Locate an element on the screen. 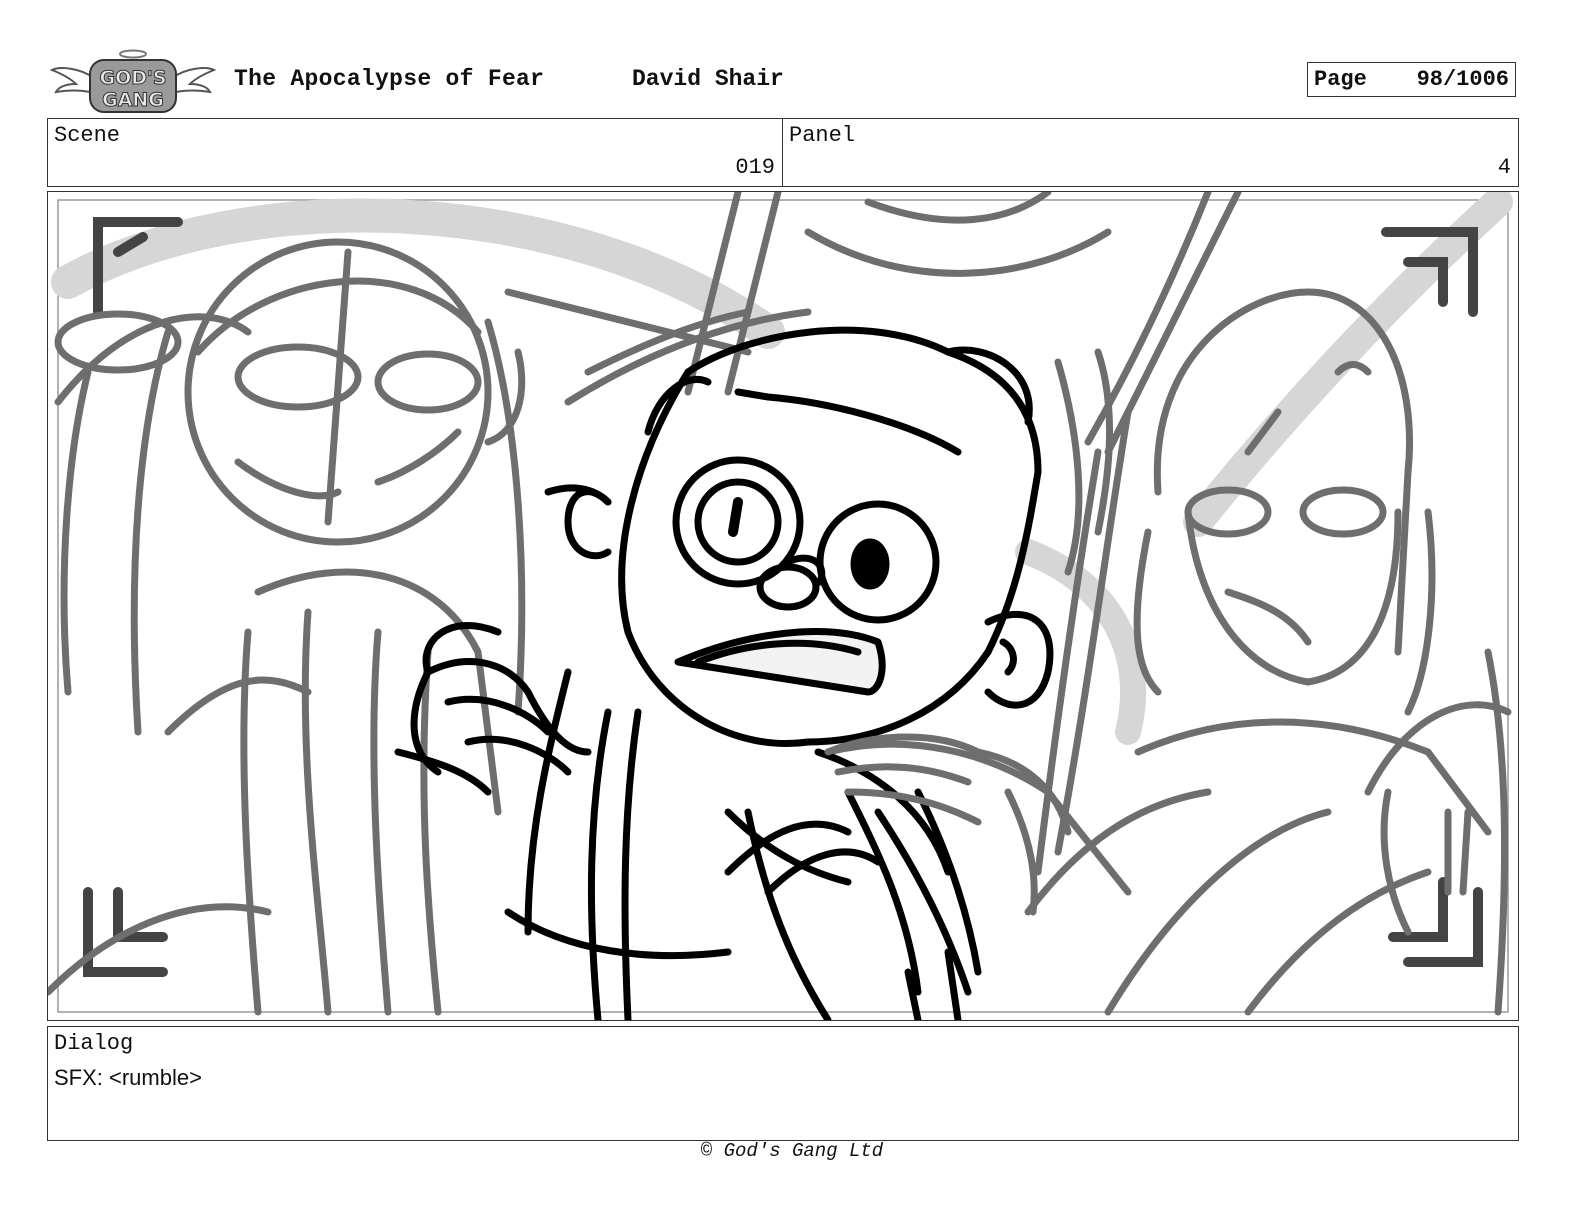 The width and height of the screenshot is (1584, 1224). panel-number: 4 is located at coordinates (1504, 167).